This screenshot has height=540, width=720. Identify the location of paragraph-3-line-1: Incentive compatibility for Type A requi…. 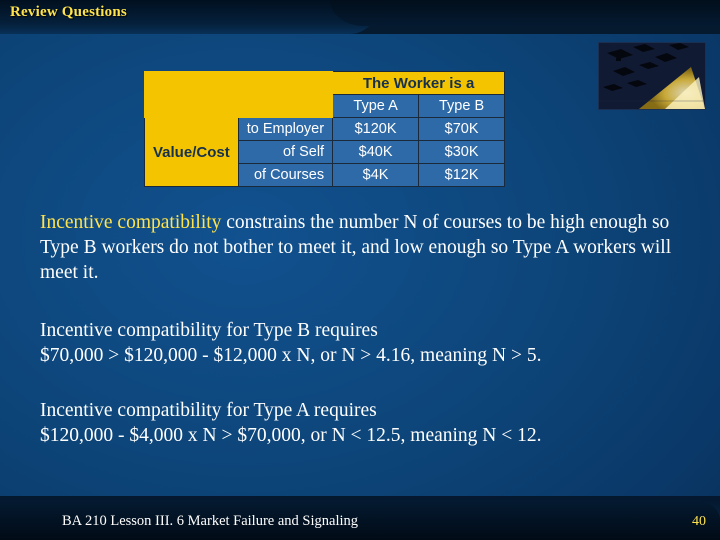
(208, 410).